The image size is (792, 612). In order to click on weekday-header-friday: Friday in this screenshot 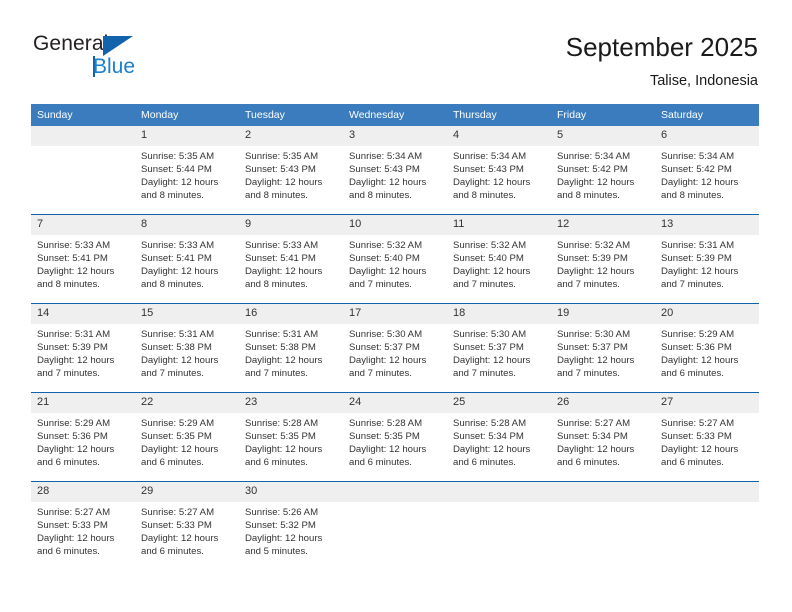, I will do `click(603, 115)`.